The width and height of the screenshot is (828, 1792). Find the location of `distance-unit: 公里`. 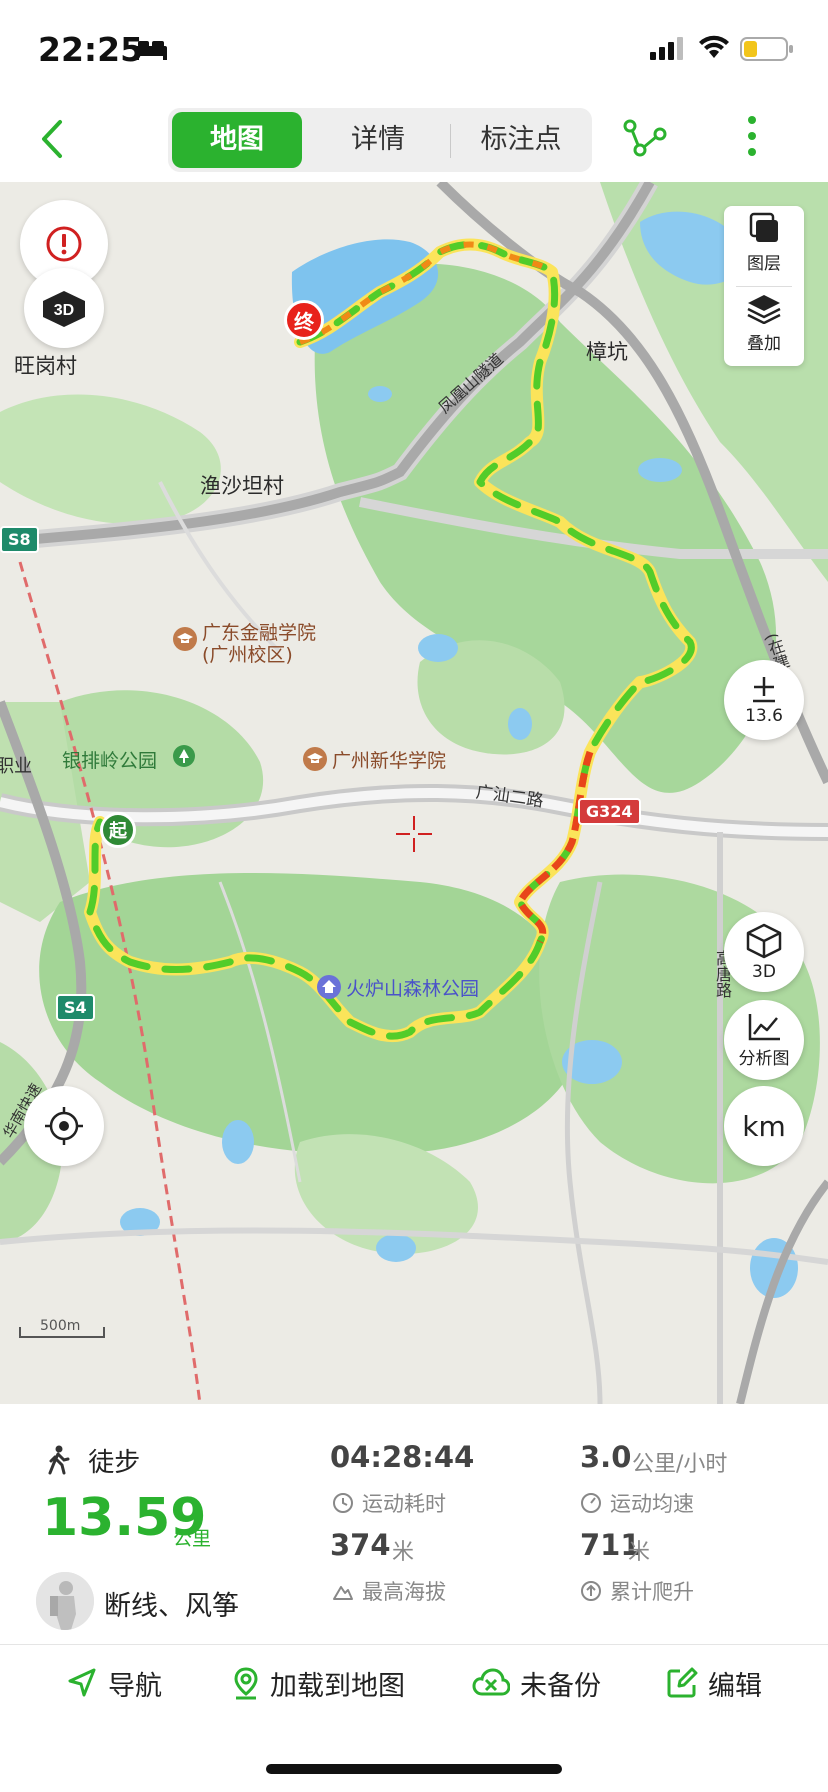

distance-unit: 公里 is located at coordinates (192, 1539).